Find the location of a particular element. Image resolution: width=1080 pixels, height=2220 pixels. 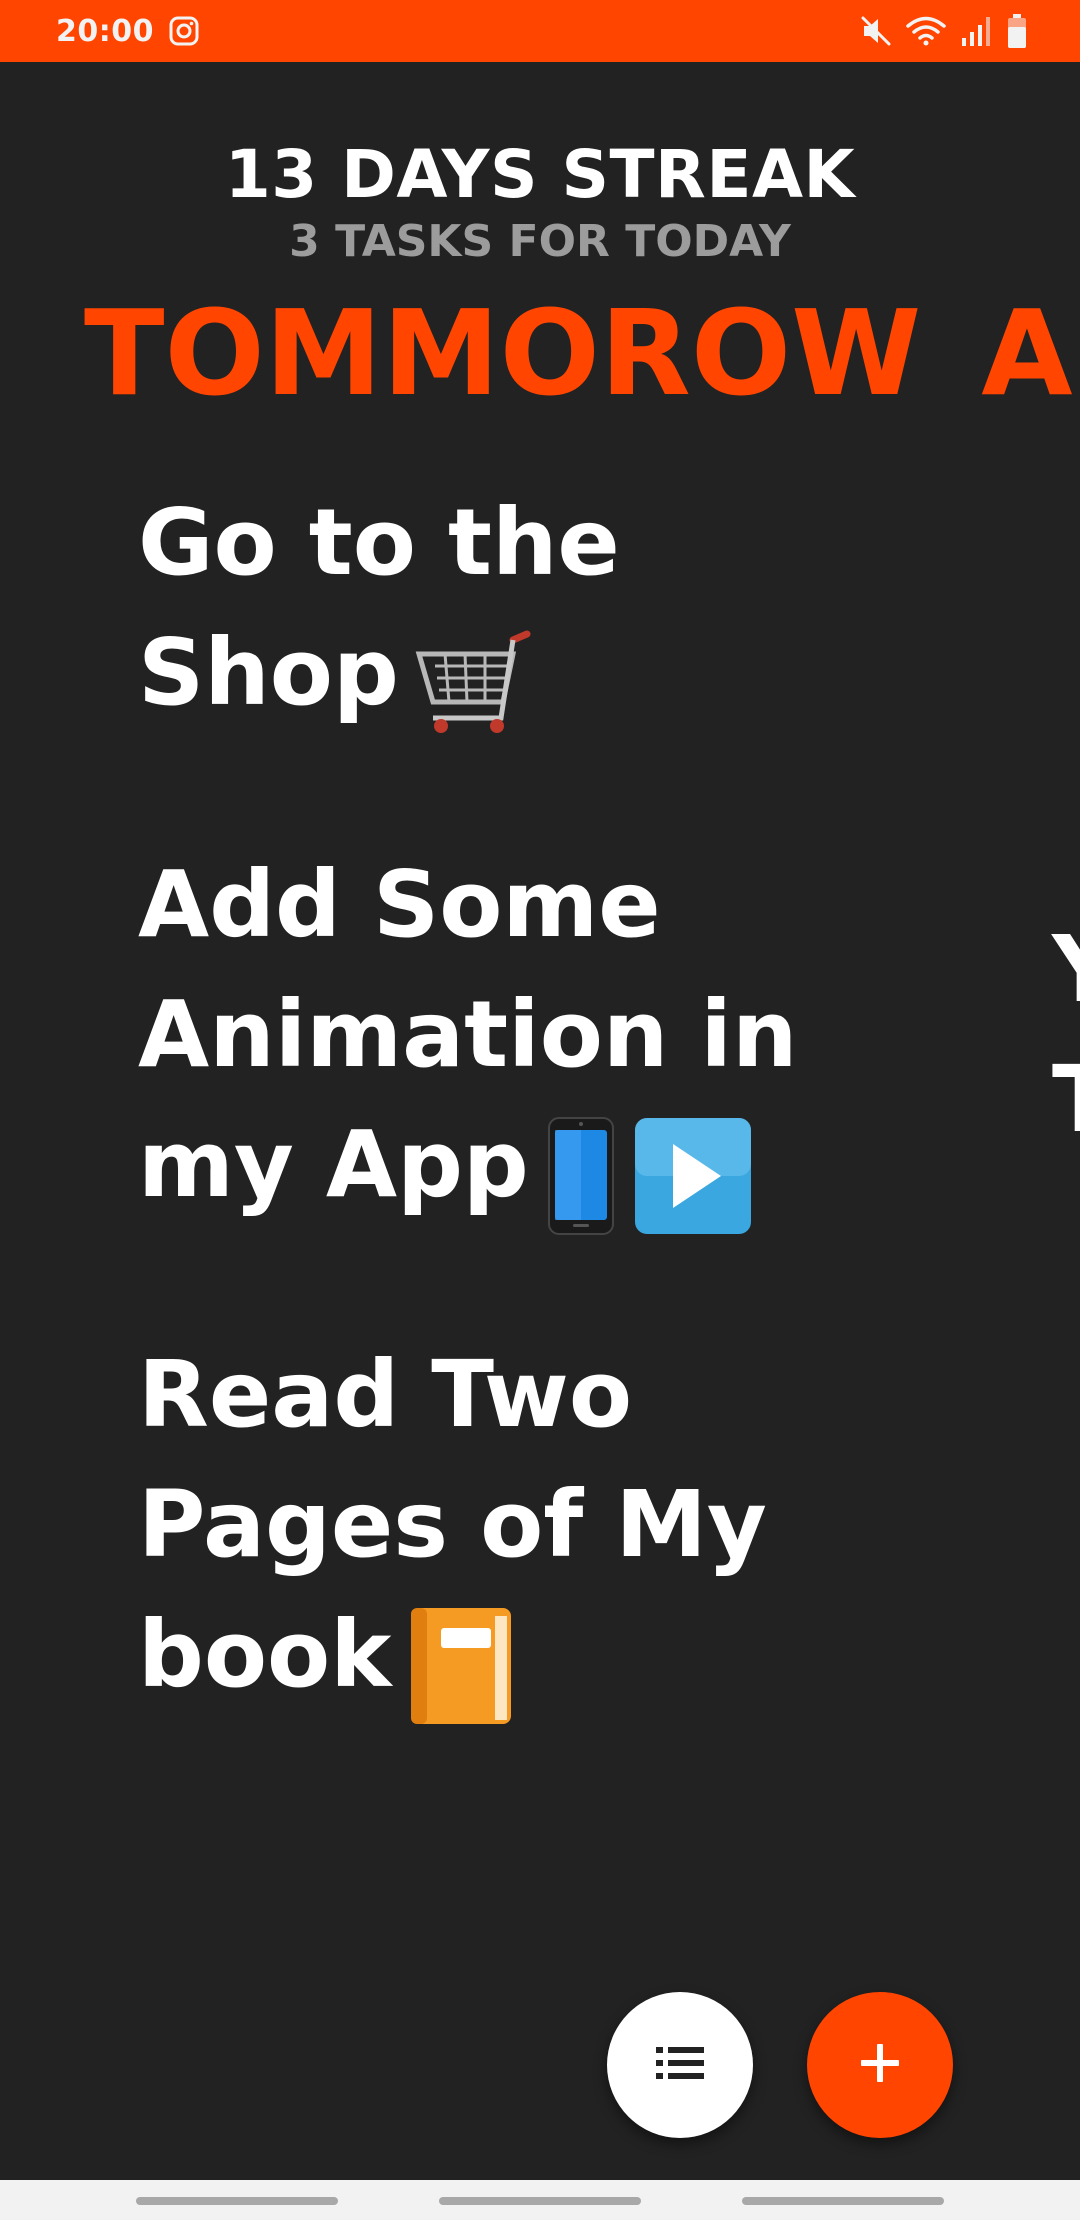

task-item: Add Some Animation in my App is located at coordinates (518, 1038).